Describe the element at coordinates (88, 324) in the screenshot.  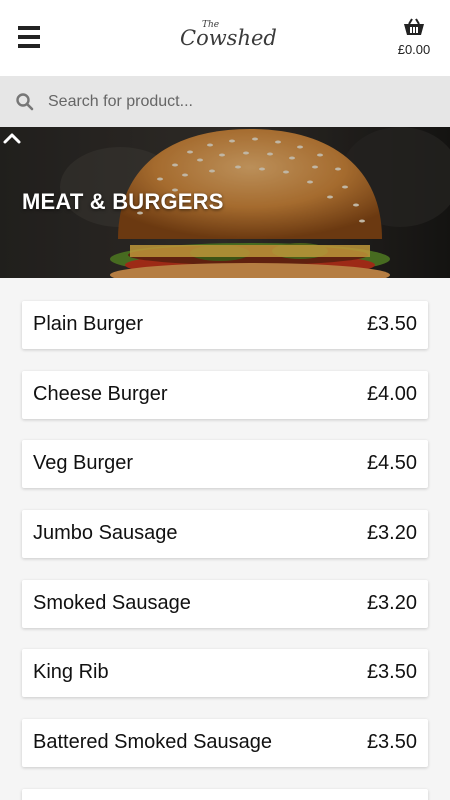
I see `product-name: Plain Burger` at that location.